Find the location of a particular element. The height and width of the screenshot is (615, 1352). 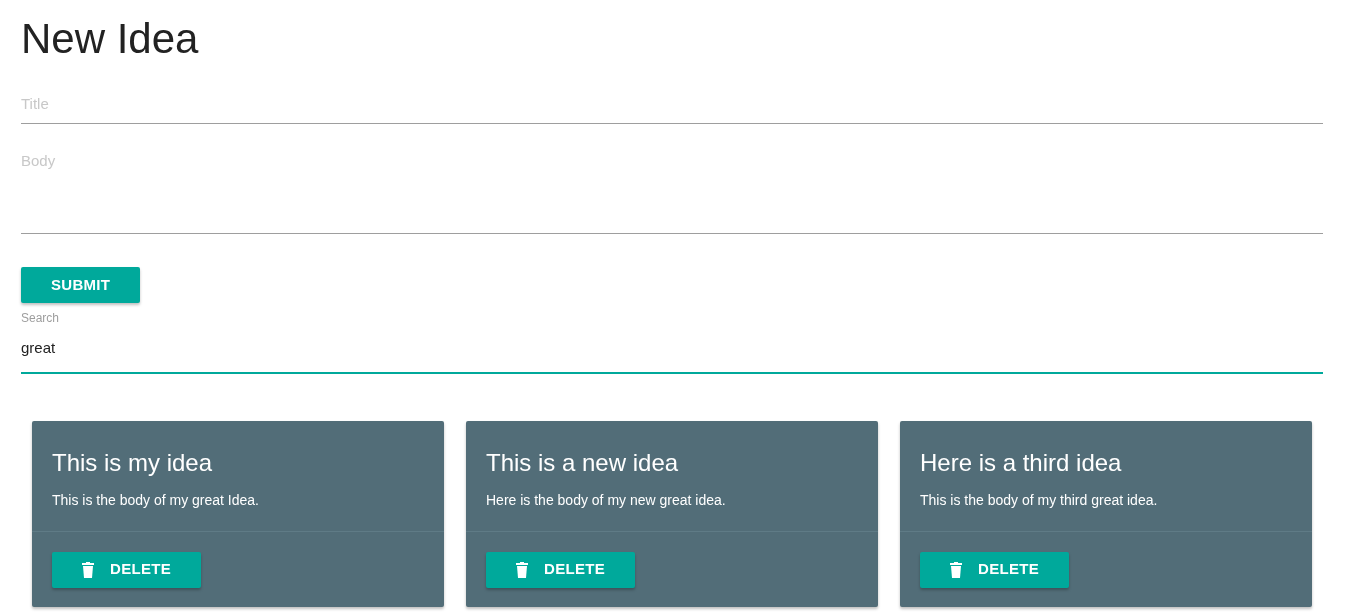

idea-title: This is a new idea is located at coordinates (583, 463).